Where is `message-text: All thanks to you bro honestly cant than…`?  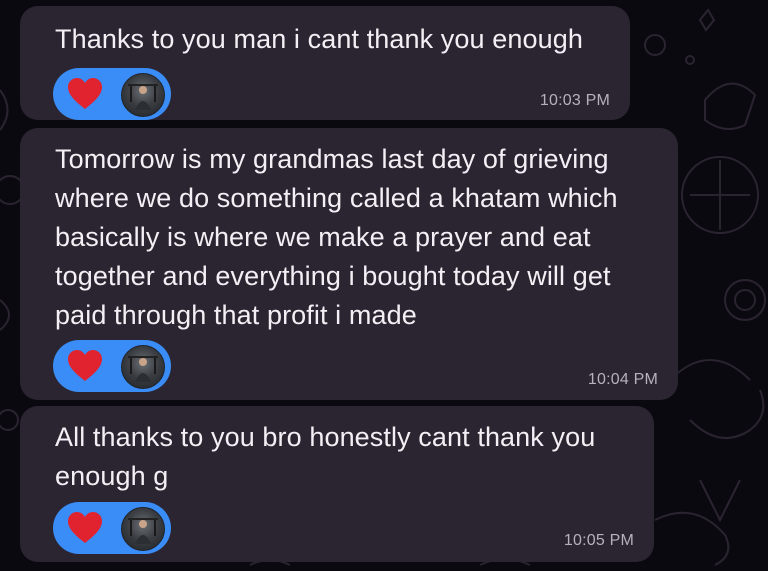 message-text: All thanks to you bro honestly cant than… is located at coordinates (325, 456).